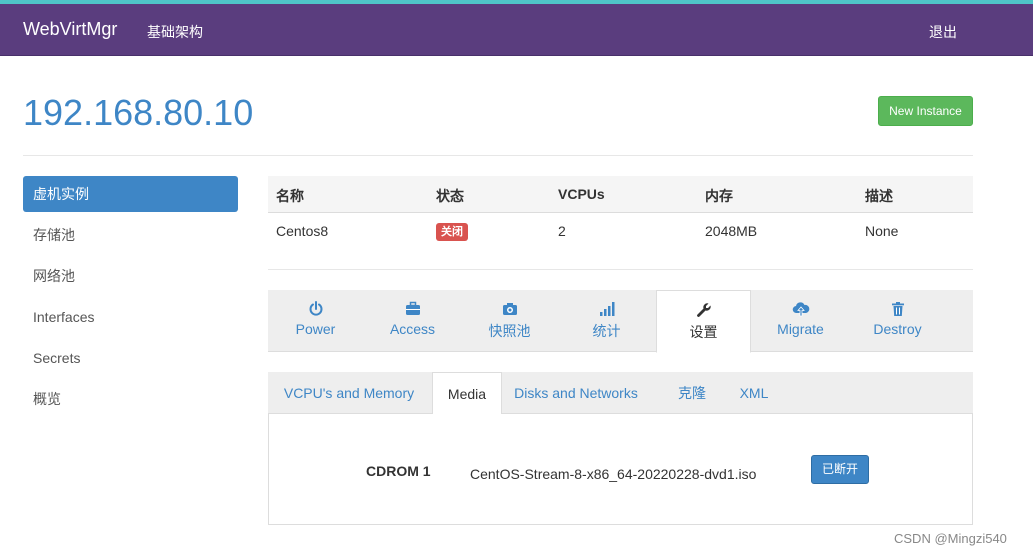  I want to click on tab-clone: 克隆, so click(692, 393).